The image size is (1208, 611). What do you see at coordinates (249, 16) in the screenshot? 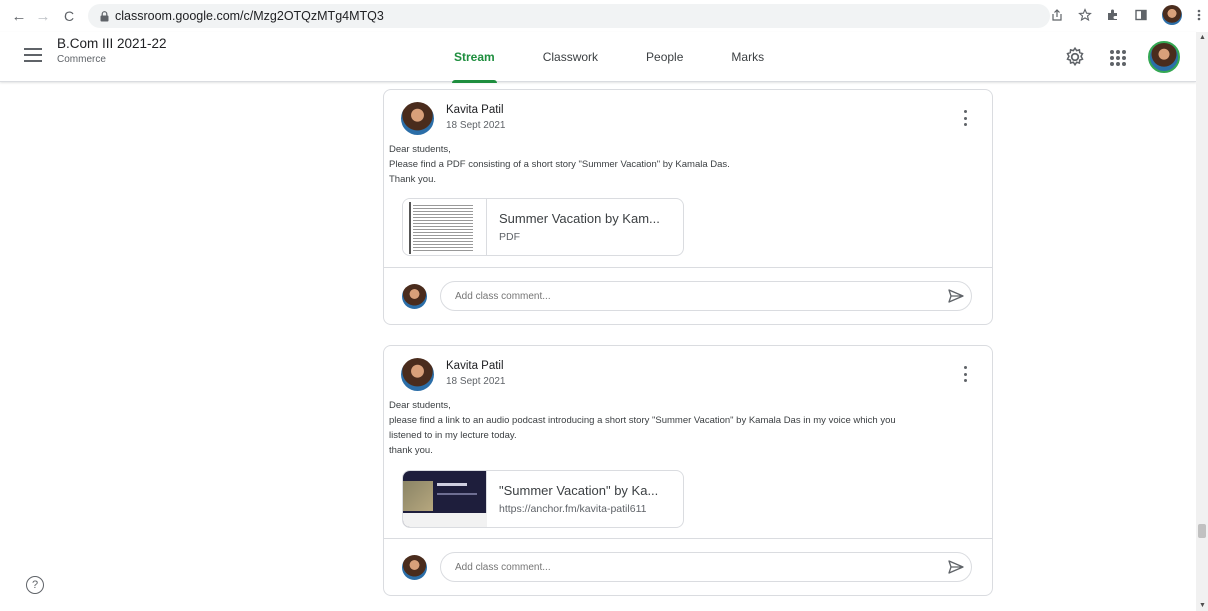
I see `url-text: classroom.google.com/c/Mzg2OTQzMTg4MTQ3` at bounding box center [249, 16].